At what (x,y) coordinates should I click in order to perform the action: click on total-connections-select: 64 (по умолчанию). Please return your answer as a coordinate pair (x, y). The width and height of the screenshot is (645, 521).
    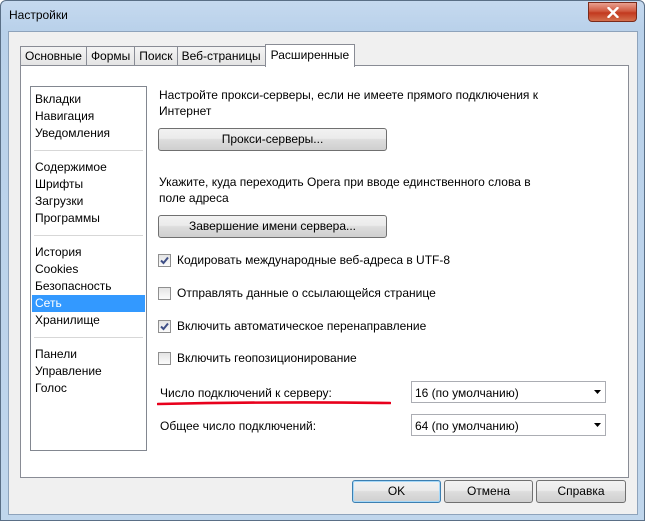
    Looking at the image, I should click on (508, 425).